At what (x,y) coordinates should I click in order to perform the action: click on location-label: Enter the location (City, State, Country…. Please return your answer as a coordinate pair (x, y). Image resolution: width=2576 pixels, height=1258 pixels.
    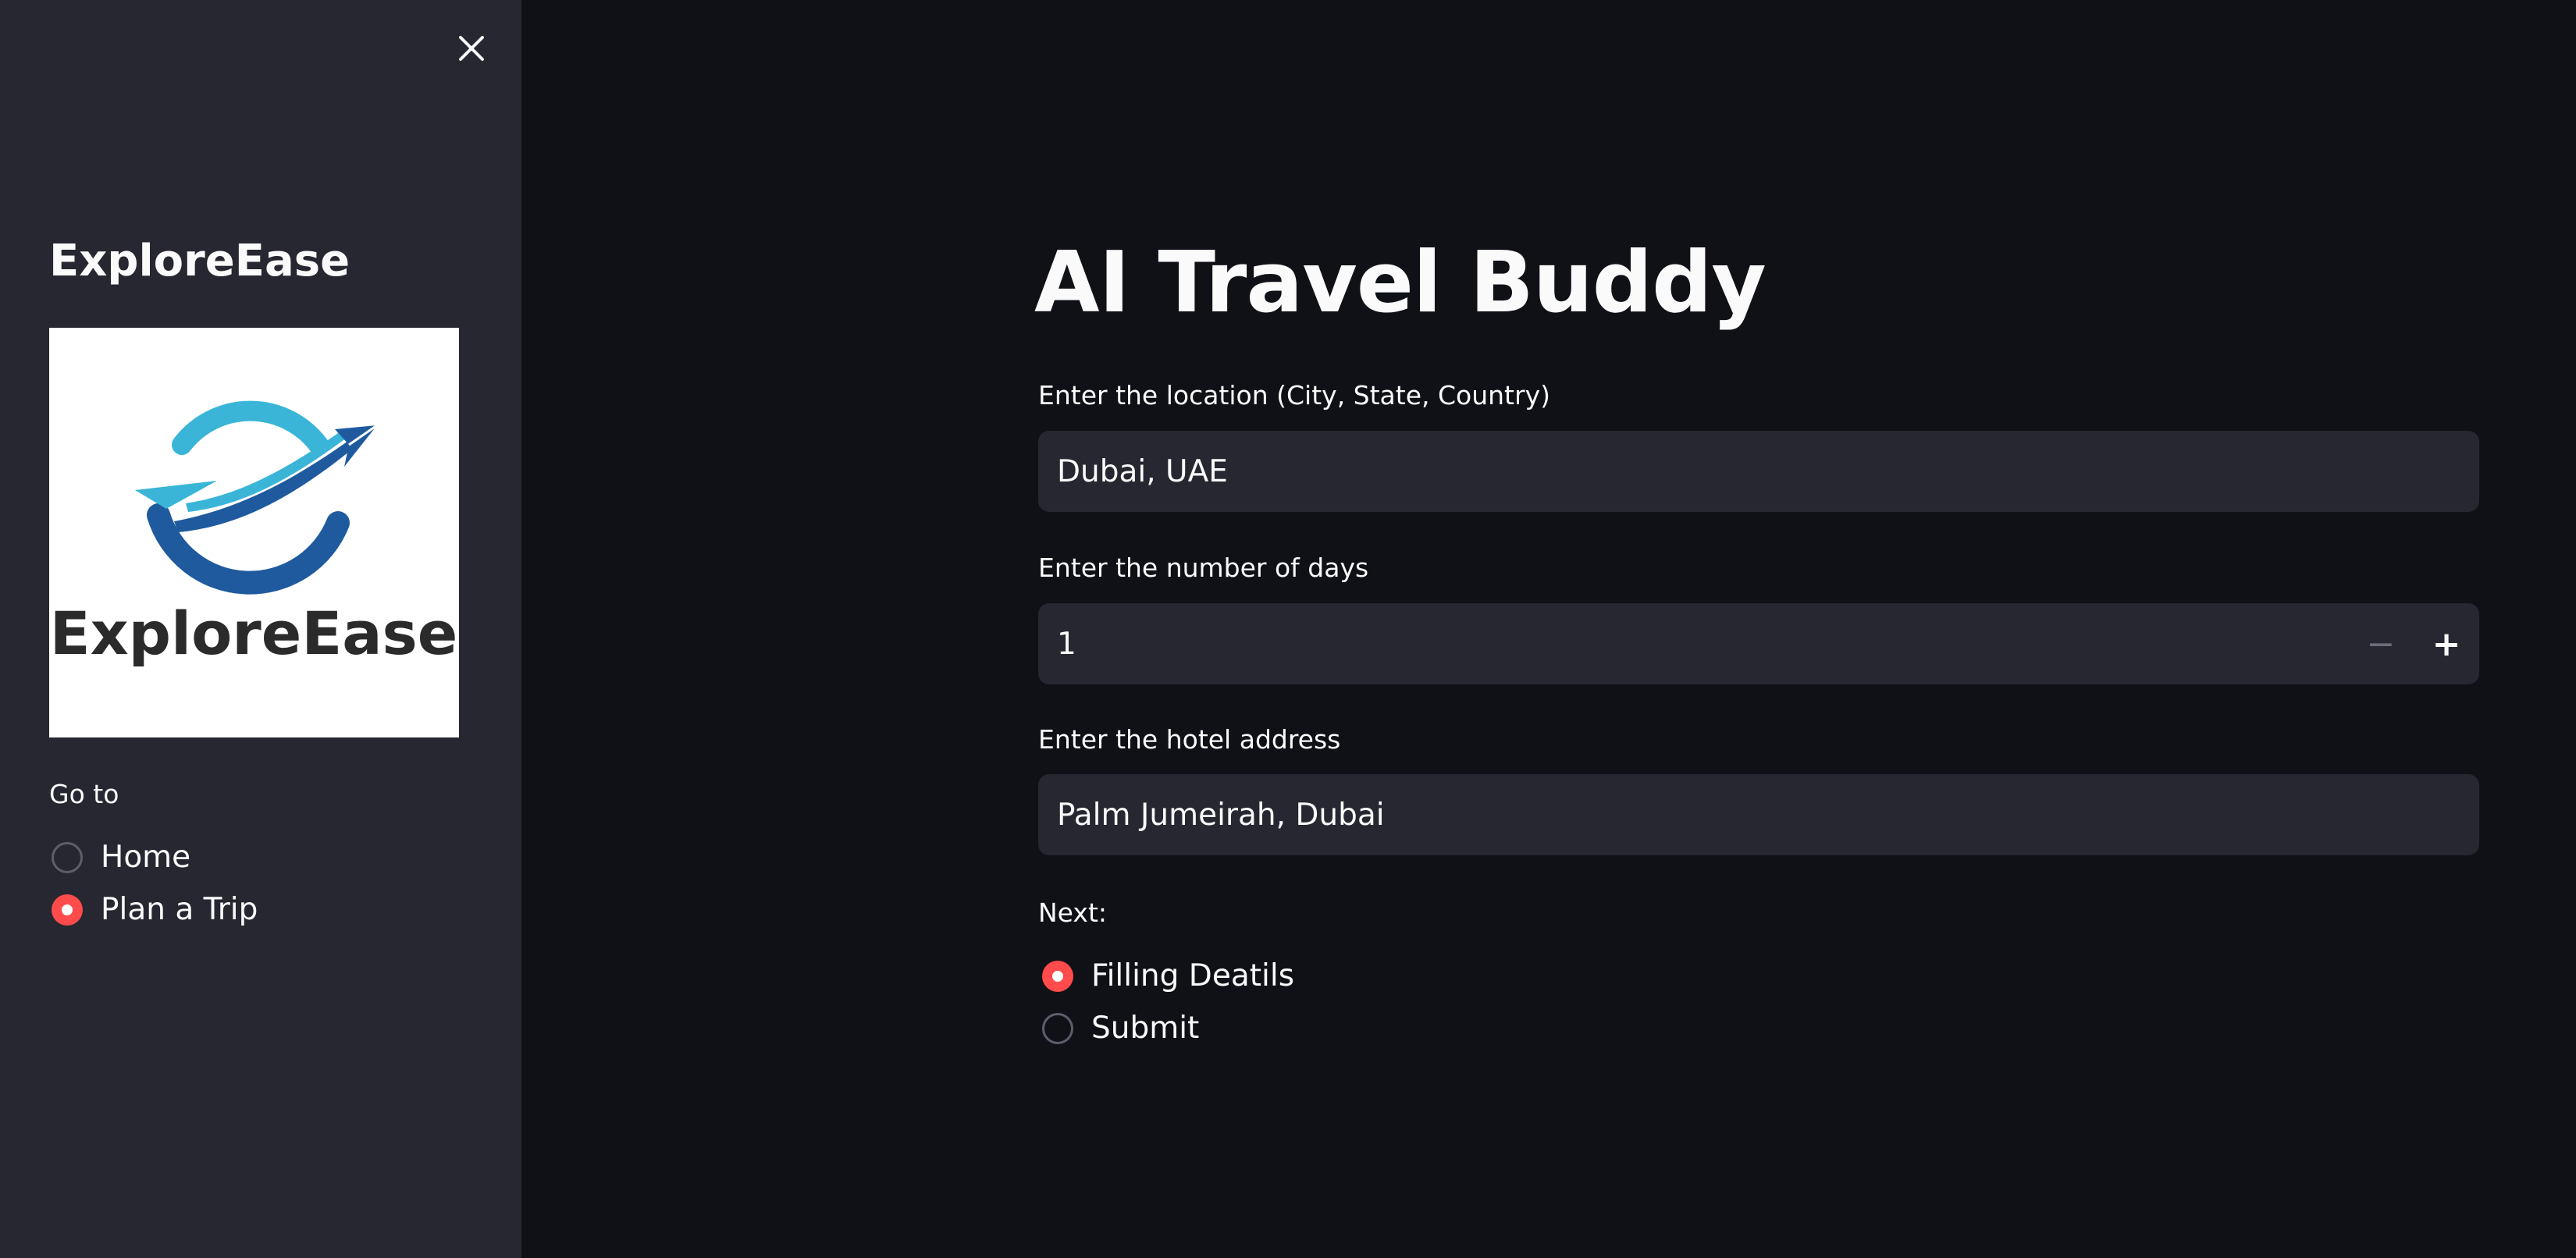
    Looking at the image, I should click on (1294, 395).